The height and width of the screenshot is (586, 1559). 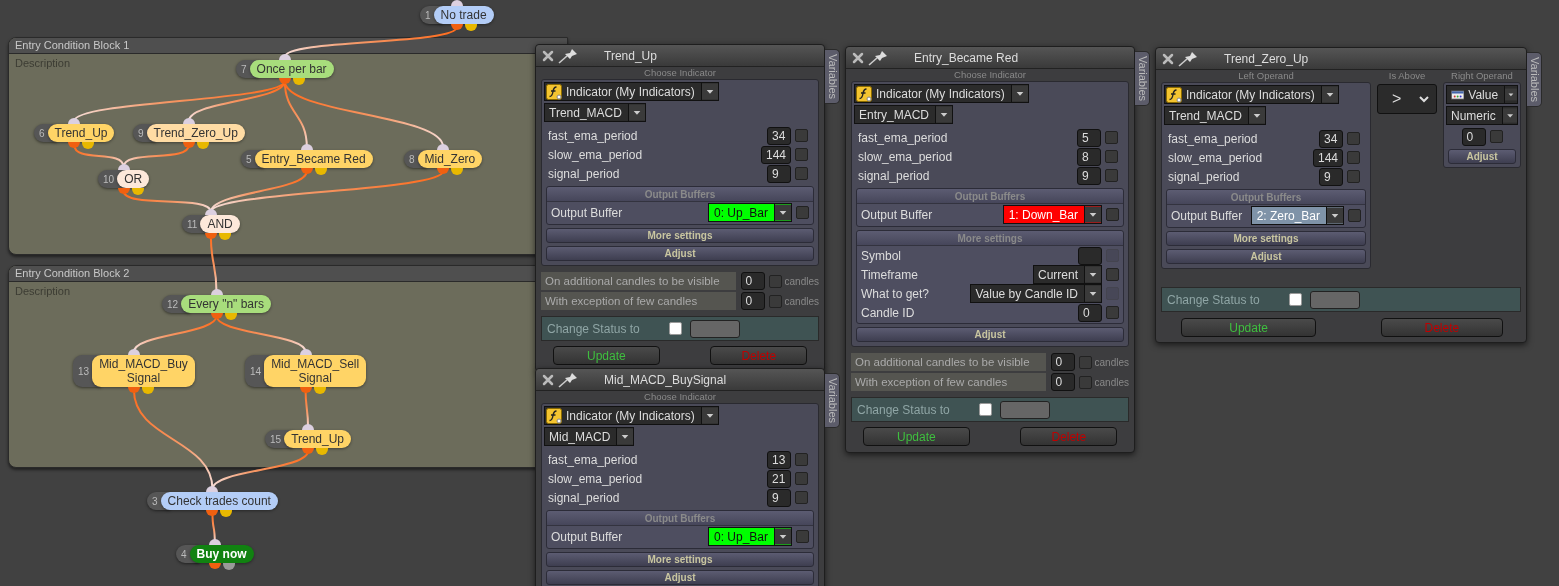 I want to click on node-label: Every "n" bars, so click(x=226, y=304).